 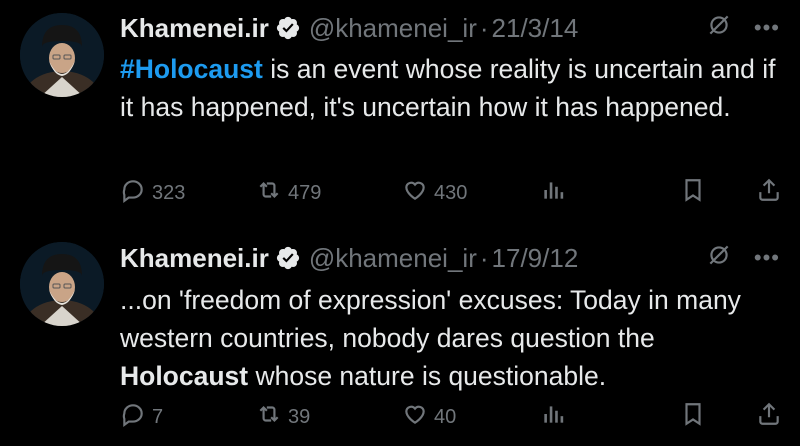 I want to click on reply-count: 323, so click(x=169, y=192).